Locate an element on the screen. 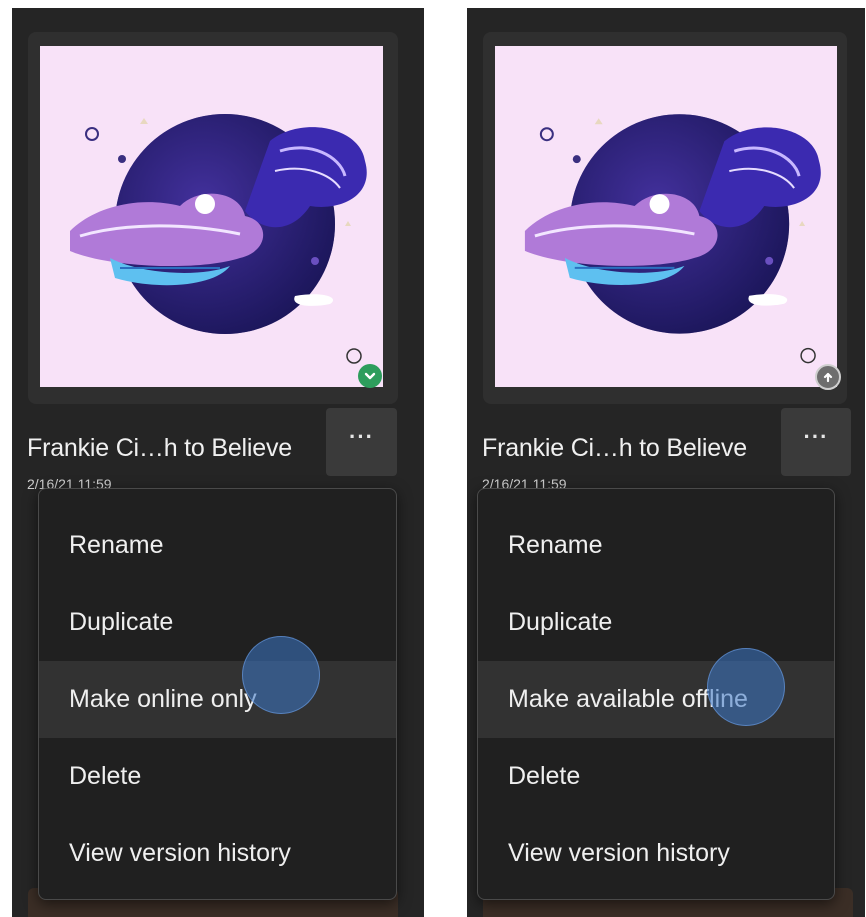 Image resolution: width=866 pixels, height=917 pixels. synced-check-icon is located at coordinates (370, 376).